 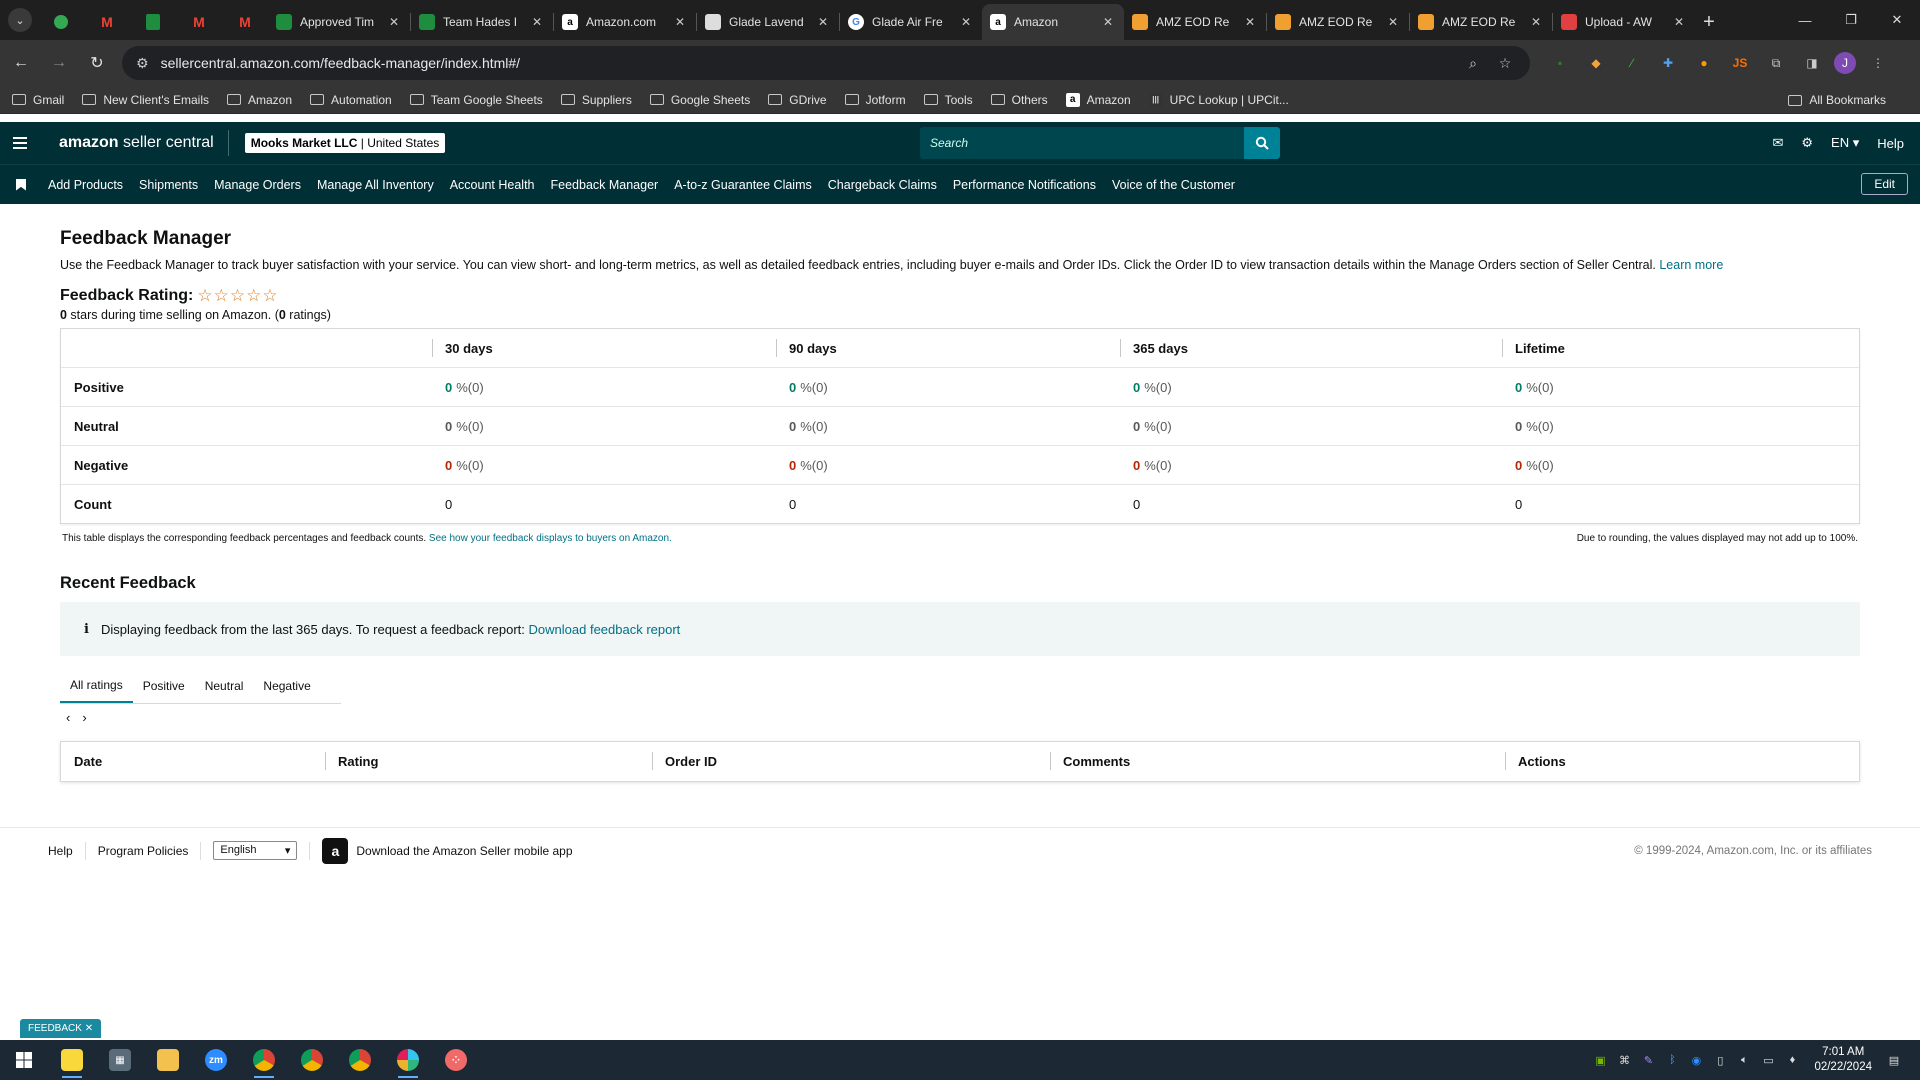 I want to click on browser-tab: Approved Tim ✕, so click(x=339, y=22).